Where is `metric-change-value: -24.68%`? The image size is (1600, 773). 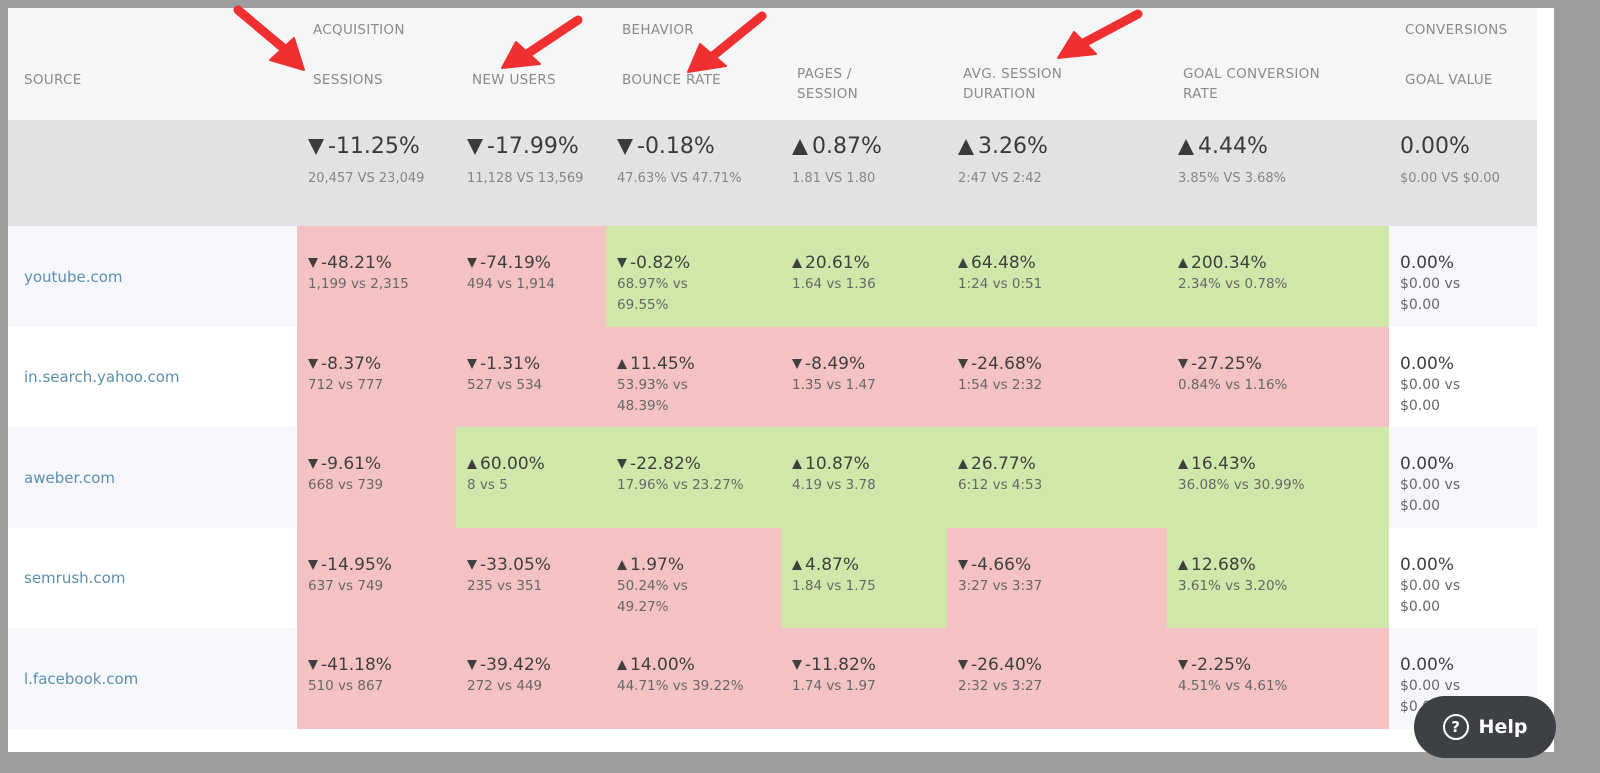 metric-change-value: -24.68% is located at coordinates (1006, 363).